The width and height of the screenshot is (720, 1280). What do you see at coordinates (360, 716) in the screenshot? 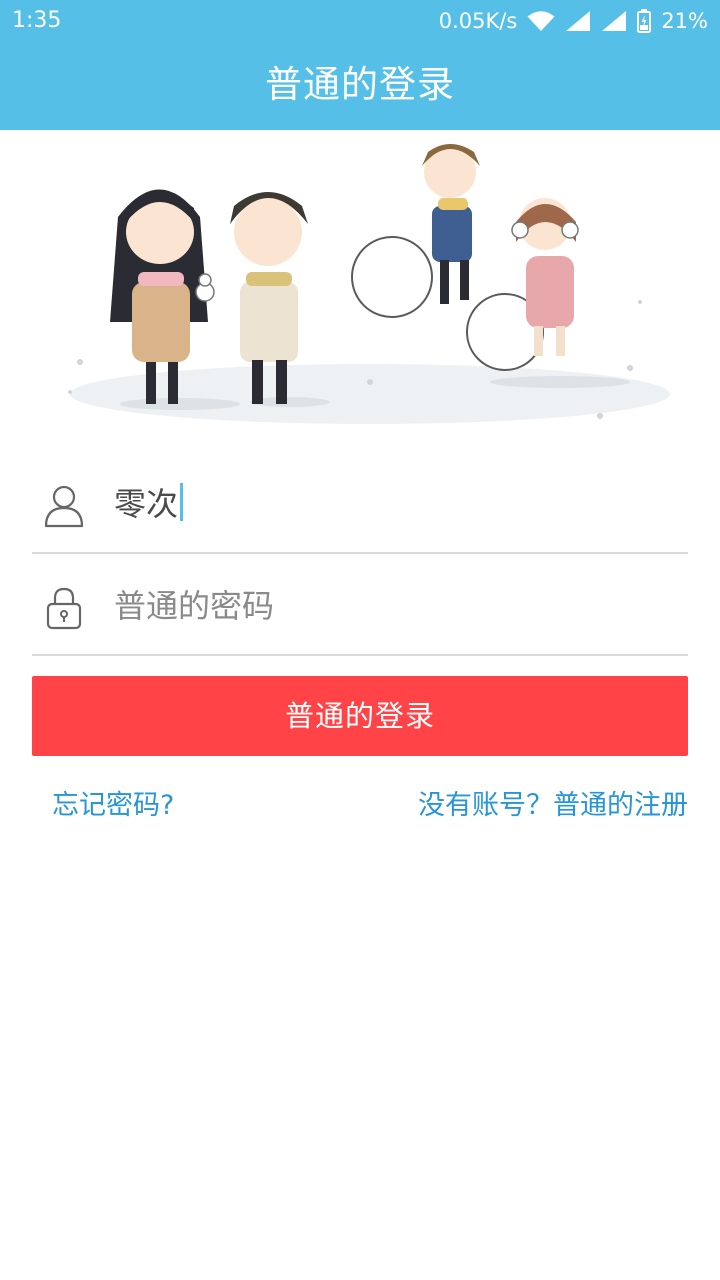
I see `login-button: 普通的登录` at bounding box center [360, 716].